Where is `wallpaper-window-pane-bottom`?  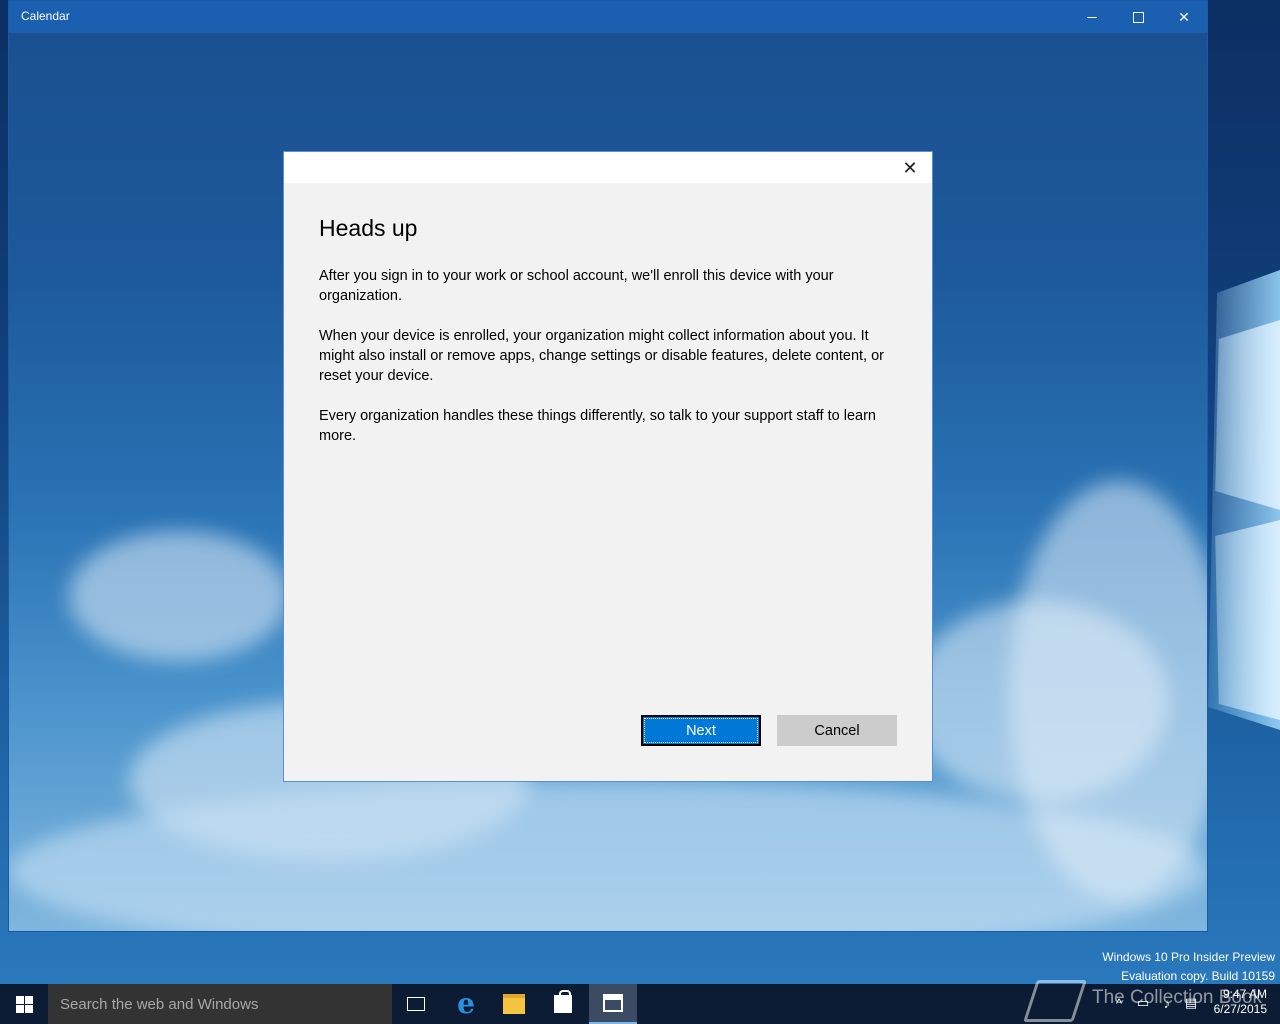
wallpaper-window-pane-bottom is located at coordinates (1247, 620).